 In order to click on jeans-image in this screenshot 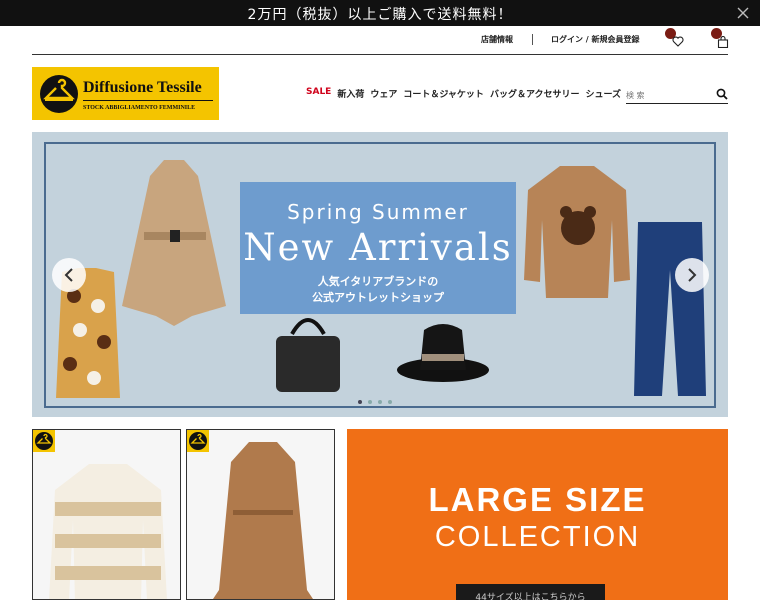, I will do `click(670, 309)`.